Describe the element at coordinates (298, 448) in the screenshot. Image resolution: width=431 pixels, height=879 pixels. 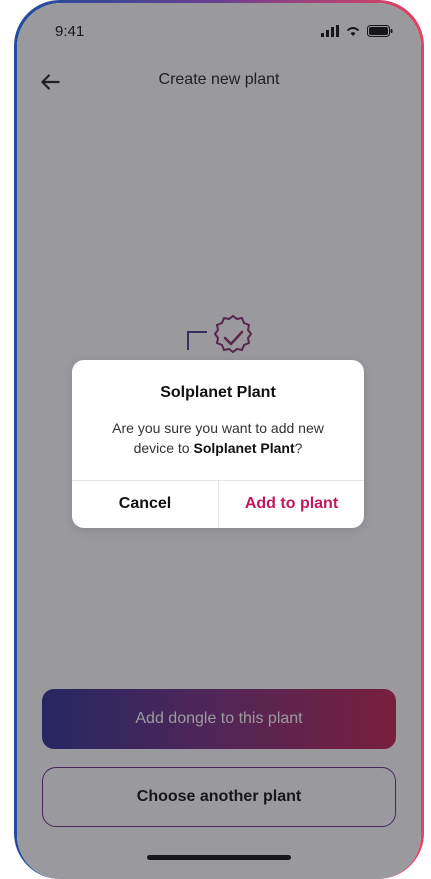
I see `dialog-message-suffix: ?` at that location.